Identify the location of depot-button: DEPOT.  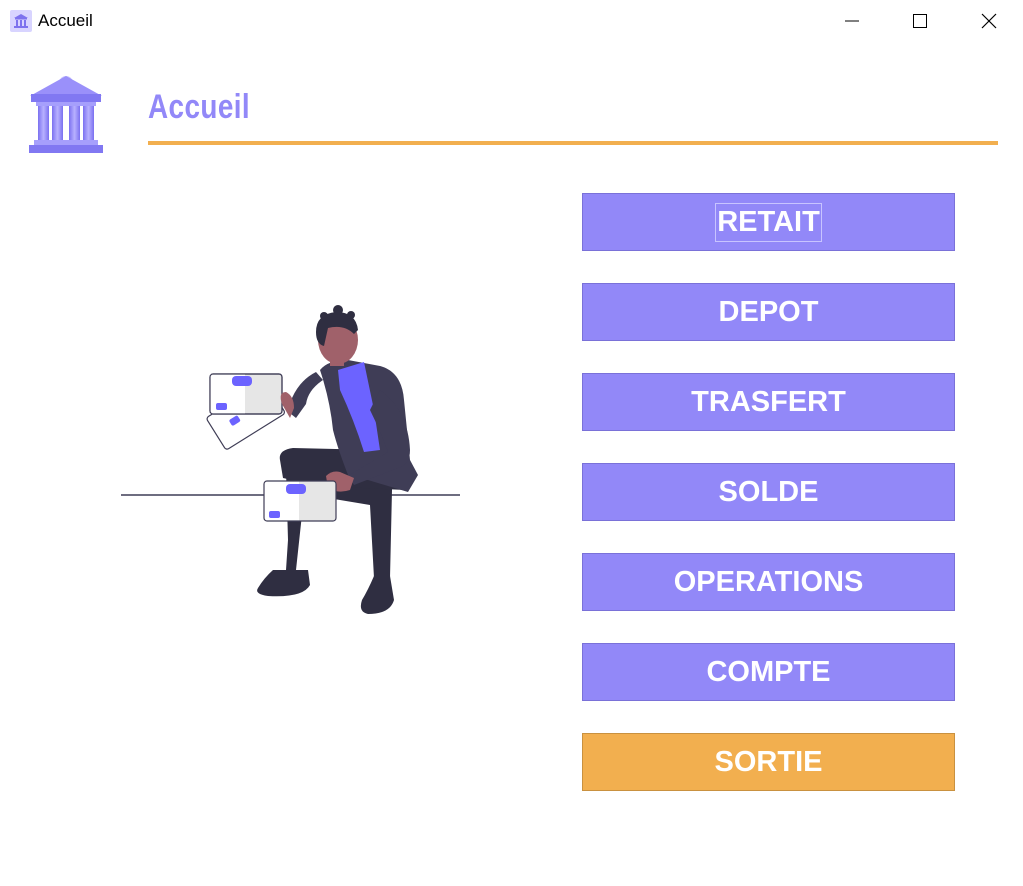
(768, 312).